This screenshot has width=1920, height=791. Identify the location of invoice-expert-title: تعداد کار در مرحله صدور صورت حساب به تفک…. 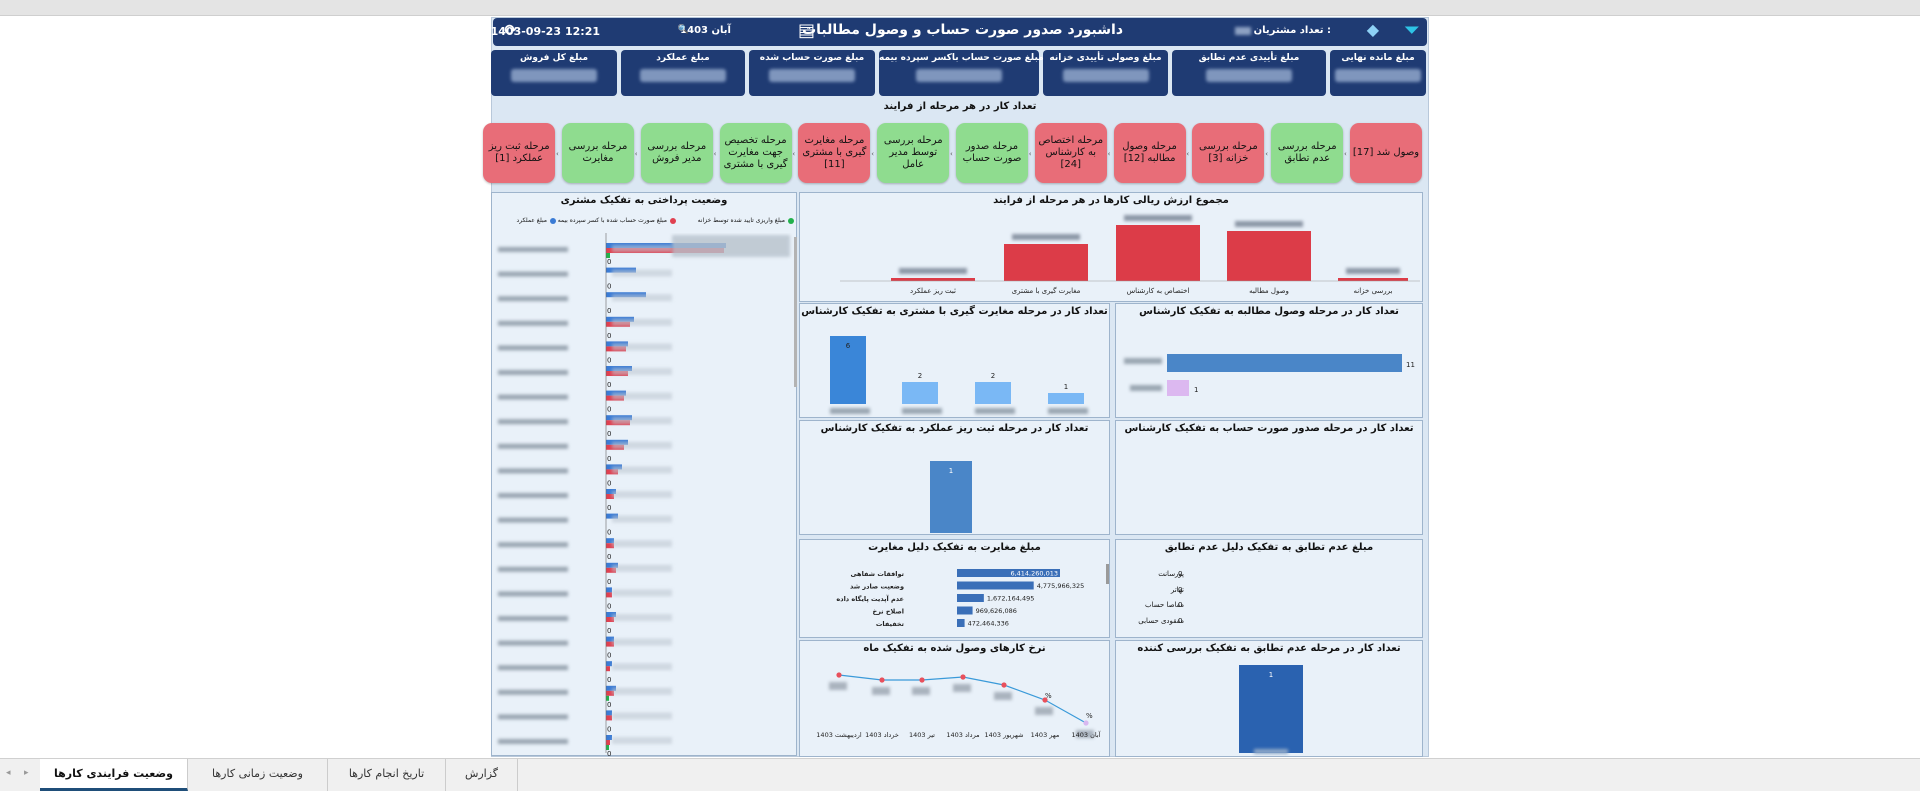
(1269, 428).